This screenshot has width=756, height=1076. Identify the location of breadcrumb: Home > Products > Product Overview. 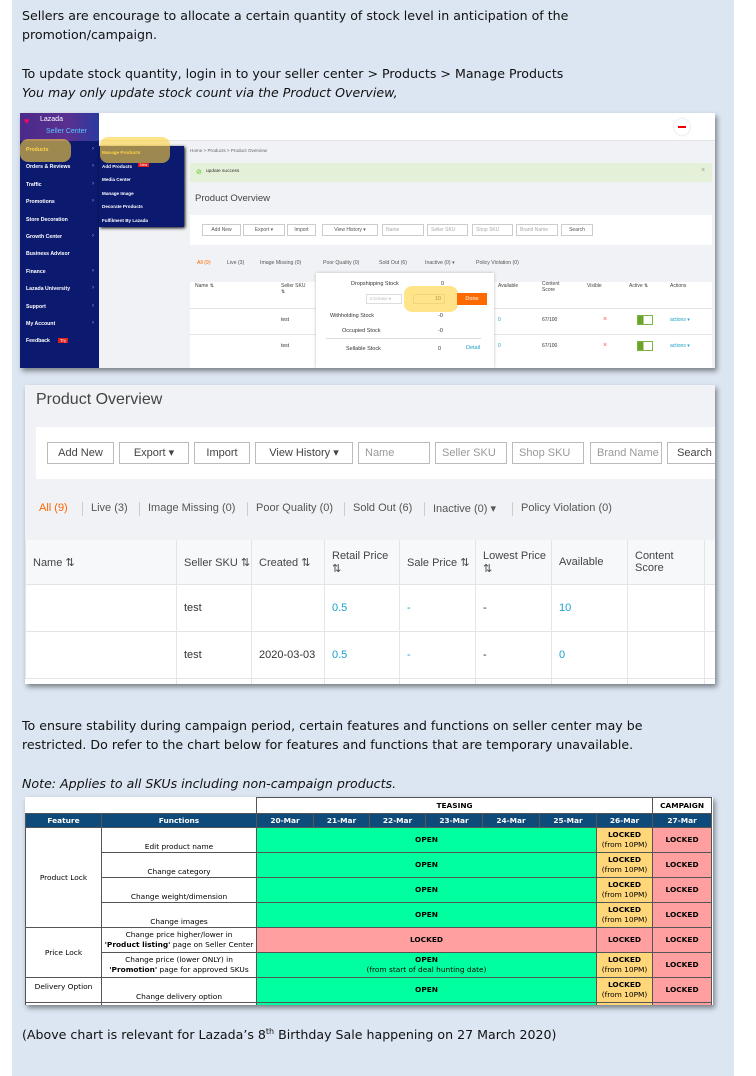
(229, 150).